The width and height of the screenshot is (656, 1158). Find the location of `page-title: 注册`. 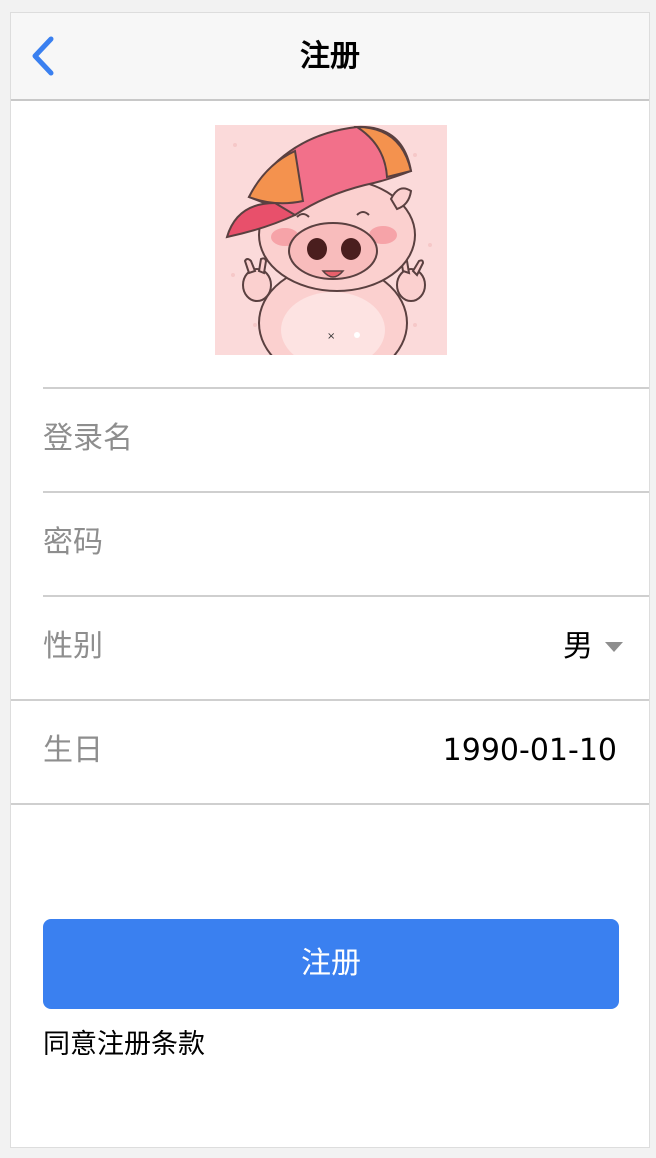

page-title: 注册 is located at coordinates (330, 56).